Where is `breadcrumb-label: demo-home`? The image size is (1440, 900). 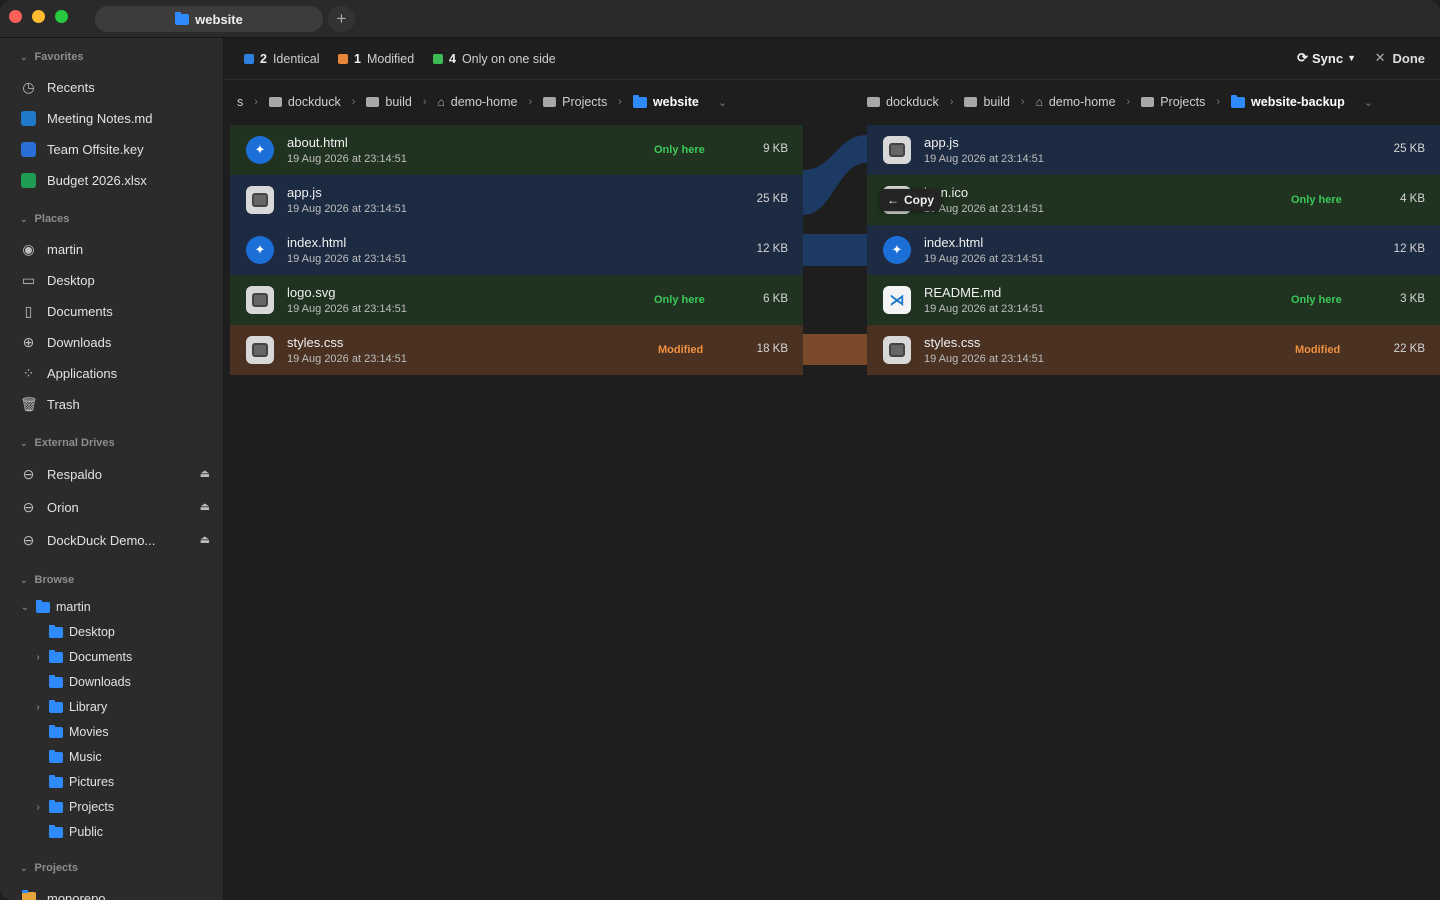 breadcrumb-label: demo-home is located at coordinates (1082, 102).